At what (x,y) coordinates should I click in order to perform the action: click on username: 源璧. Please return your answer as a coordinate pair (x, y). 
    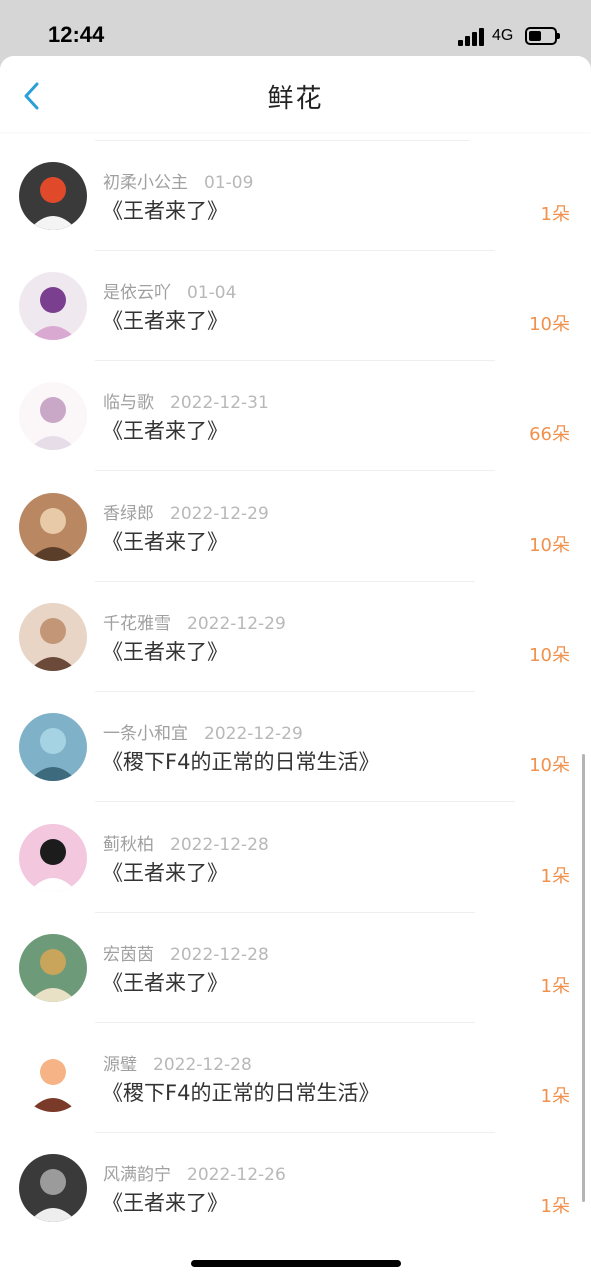
    Looking at the image, I should click on (120, 1065).